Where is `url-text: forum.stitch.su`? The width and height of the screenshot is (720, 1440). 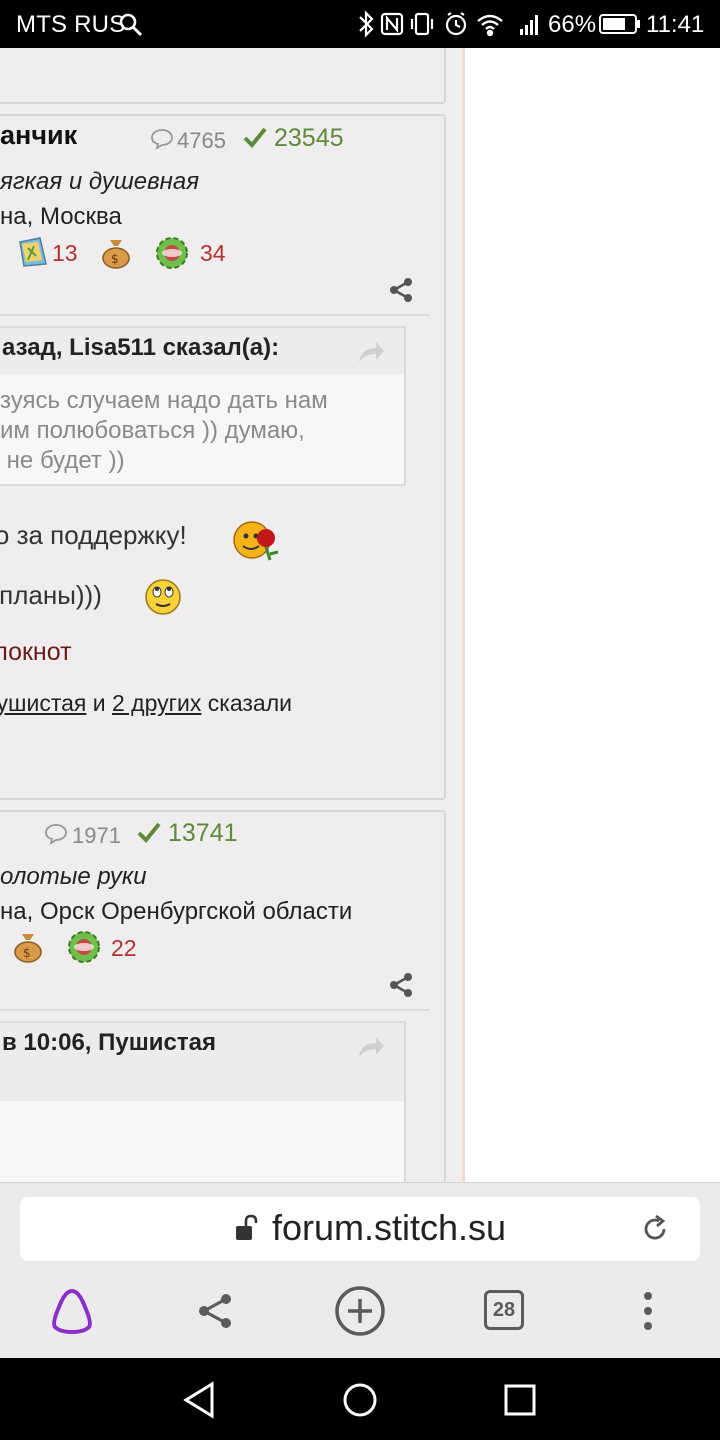 url-text: forum.stitch.su is located at coordinates (389, 1228).